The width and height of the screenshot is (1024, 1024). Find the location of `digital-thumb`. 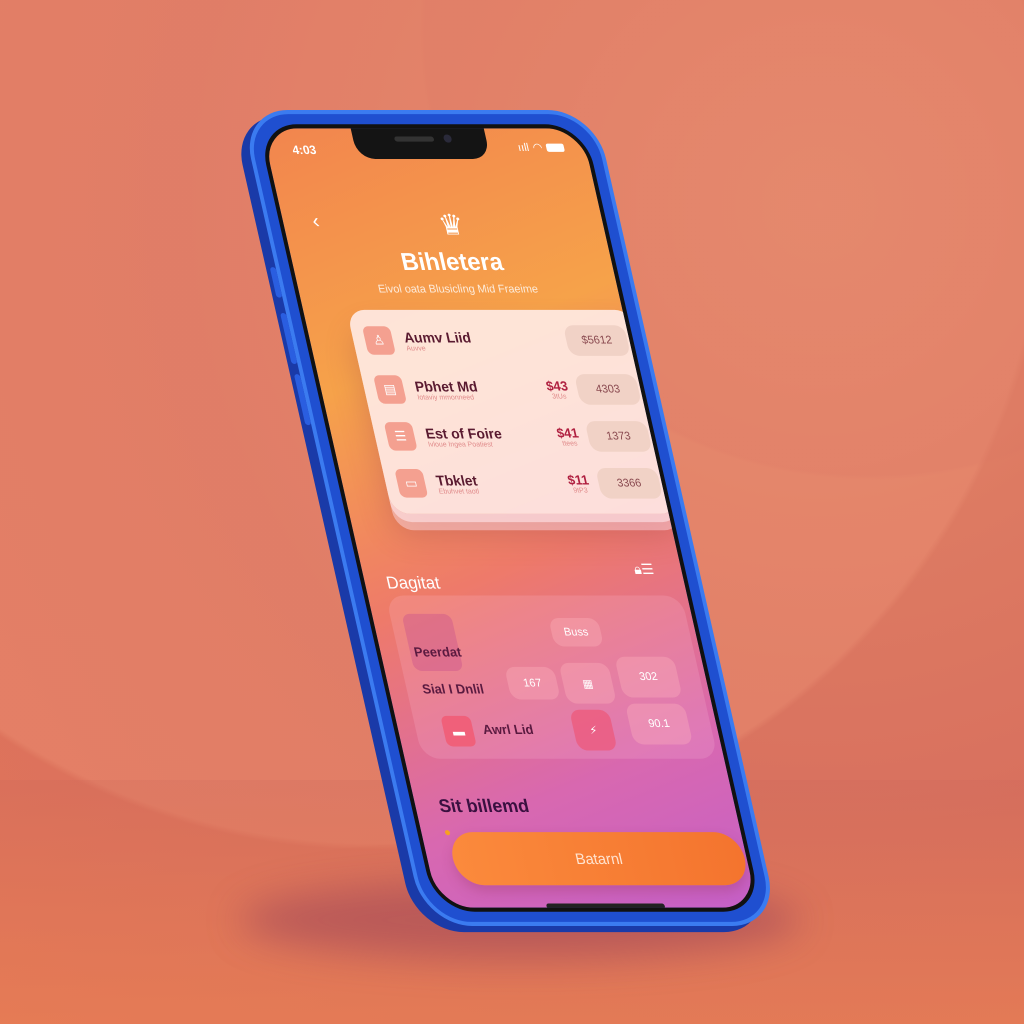

digital-thumb is located at coordinates (432, 642).